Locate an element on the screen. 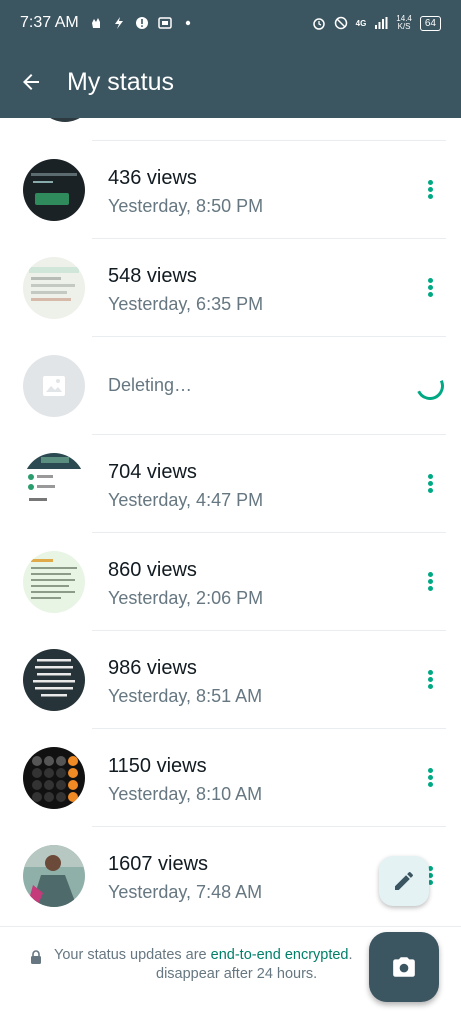  camera-status-button is located at coordinates (404, 967).